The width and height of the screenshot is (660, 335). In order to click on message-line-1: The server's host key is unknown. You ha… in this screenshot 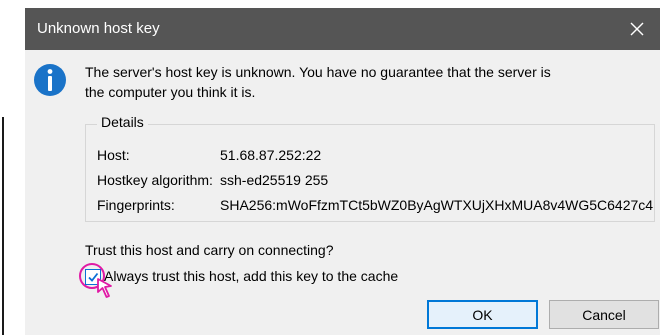, I will do `click(318, 72)`.